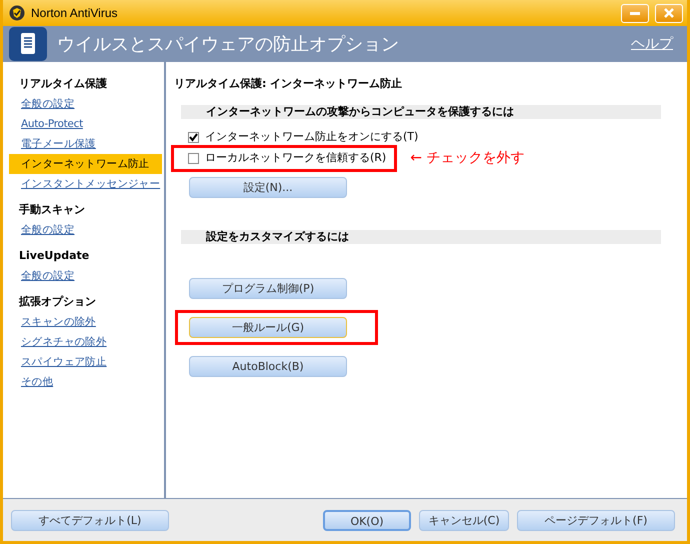 The image size is (690, 544). Describe the element at coordinates (421, 237) in the screenshot. I see `section-heading: 設定をカスタマイズするには` at that location.